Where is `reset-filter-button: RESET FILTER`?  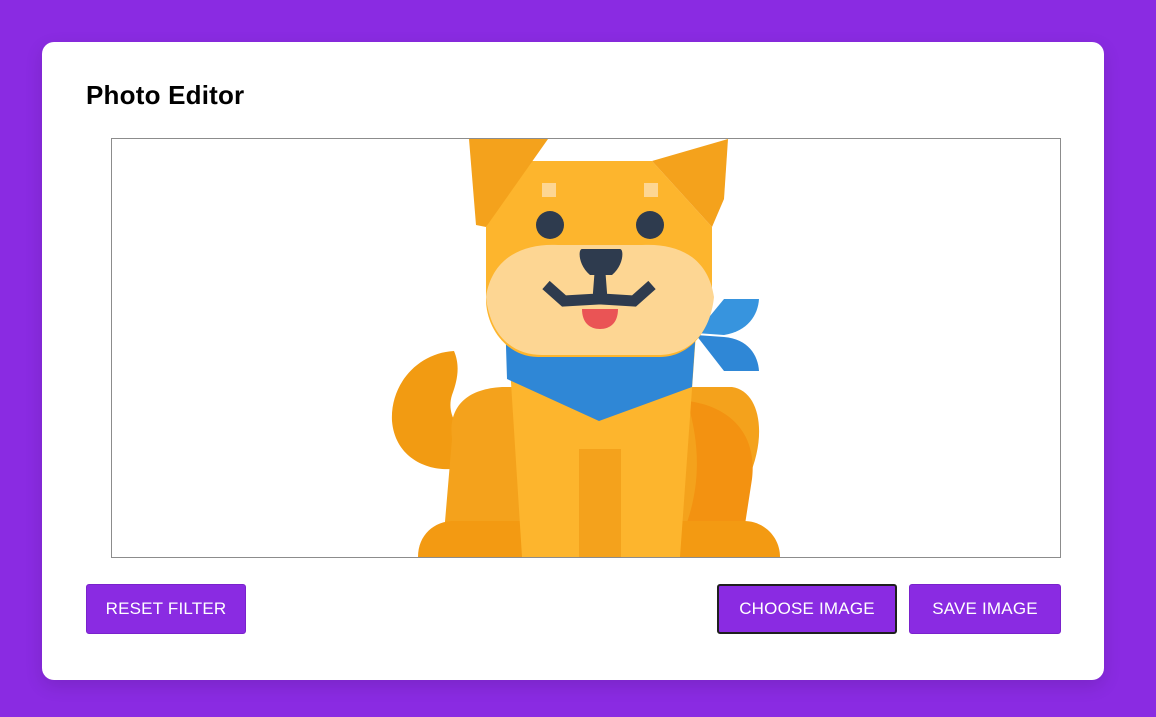
reset-filter-button: RESET FILTER is located at coordinates (166, 609).